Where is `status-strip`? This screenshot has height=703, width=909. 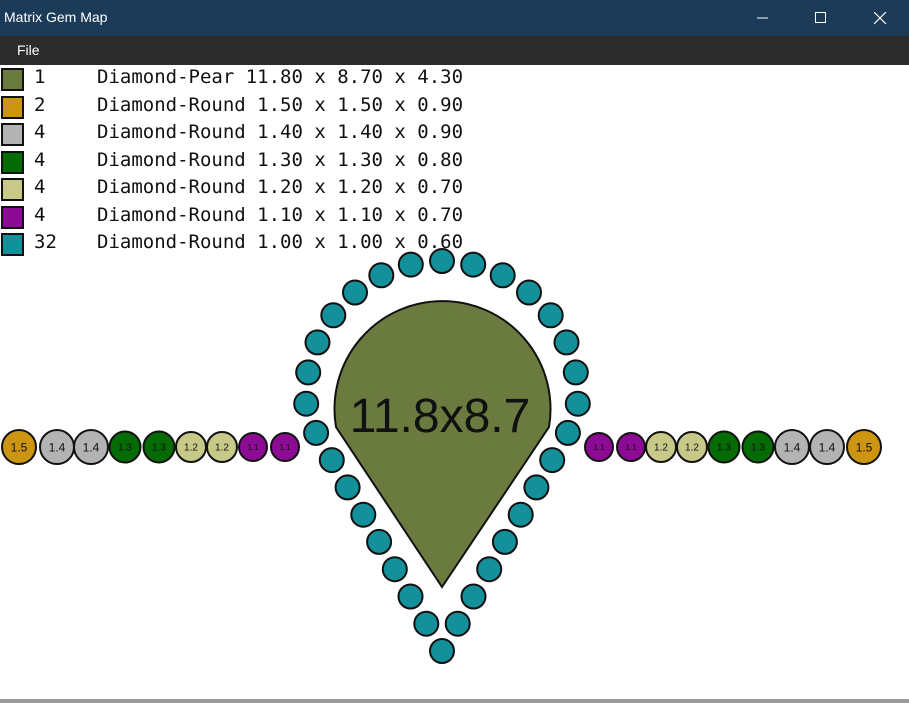
status-strip is located at coordinates (454, 701).